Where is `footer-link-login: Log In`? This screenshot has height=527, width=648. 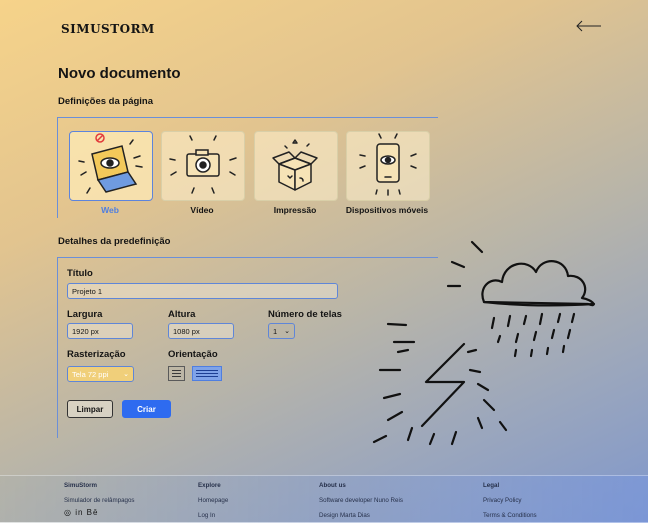
footer-link-login: Log In is located at coordinates (213, 515).